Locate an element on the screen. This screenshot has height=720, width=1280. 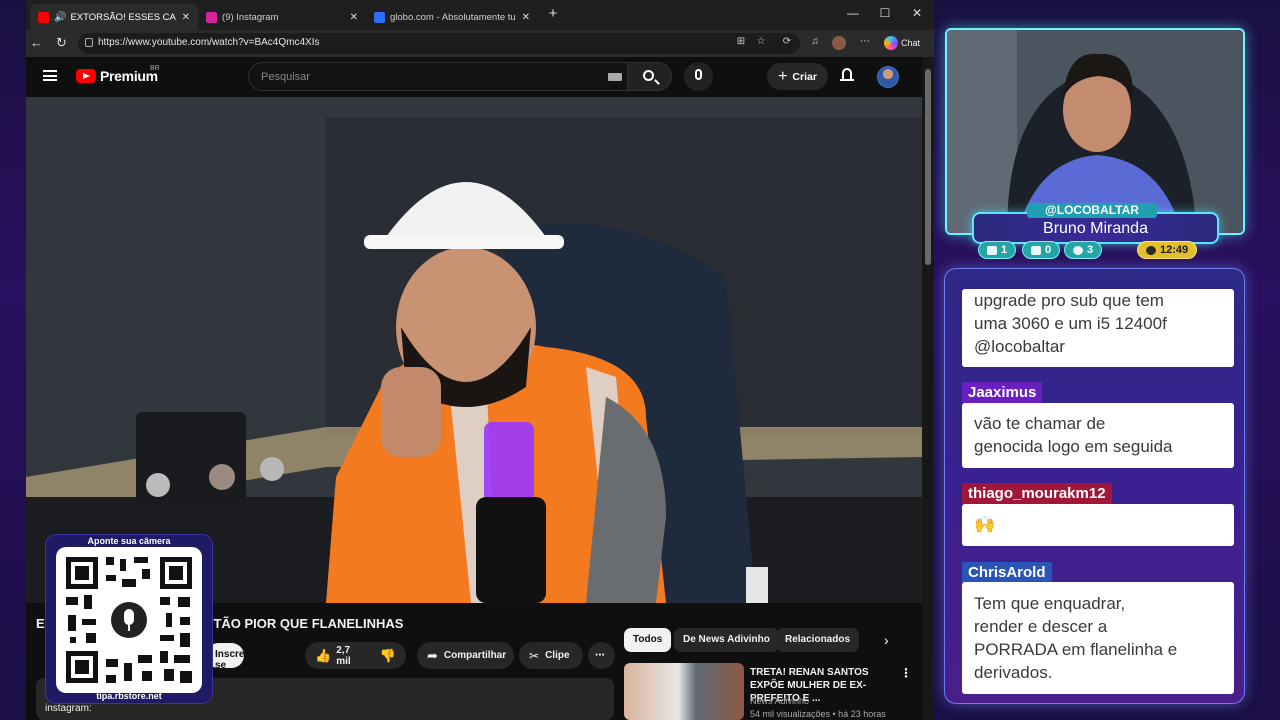
profile-avatar is located at coordinates (839, 43).